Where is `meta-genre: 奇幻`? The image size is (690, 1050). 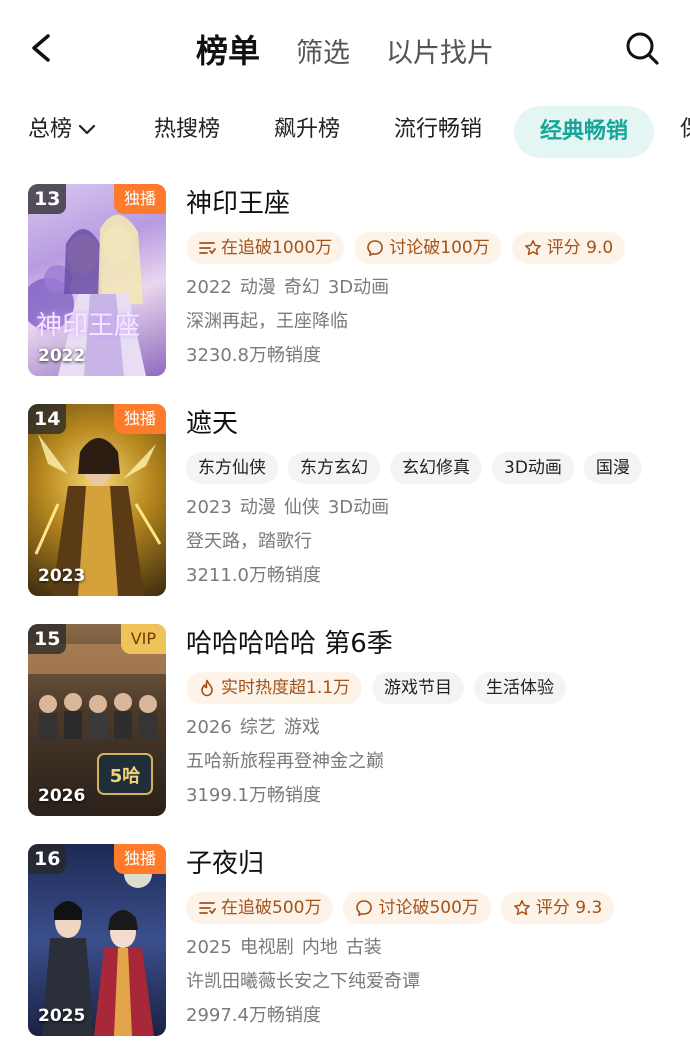 meta-genre: 奇幻 is located at coordinates (301, 287).